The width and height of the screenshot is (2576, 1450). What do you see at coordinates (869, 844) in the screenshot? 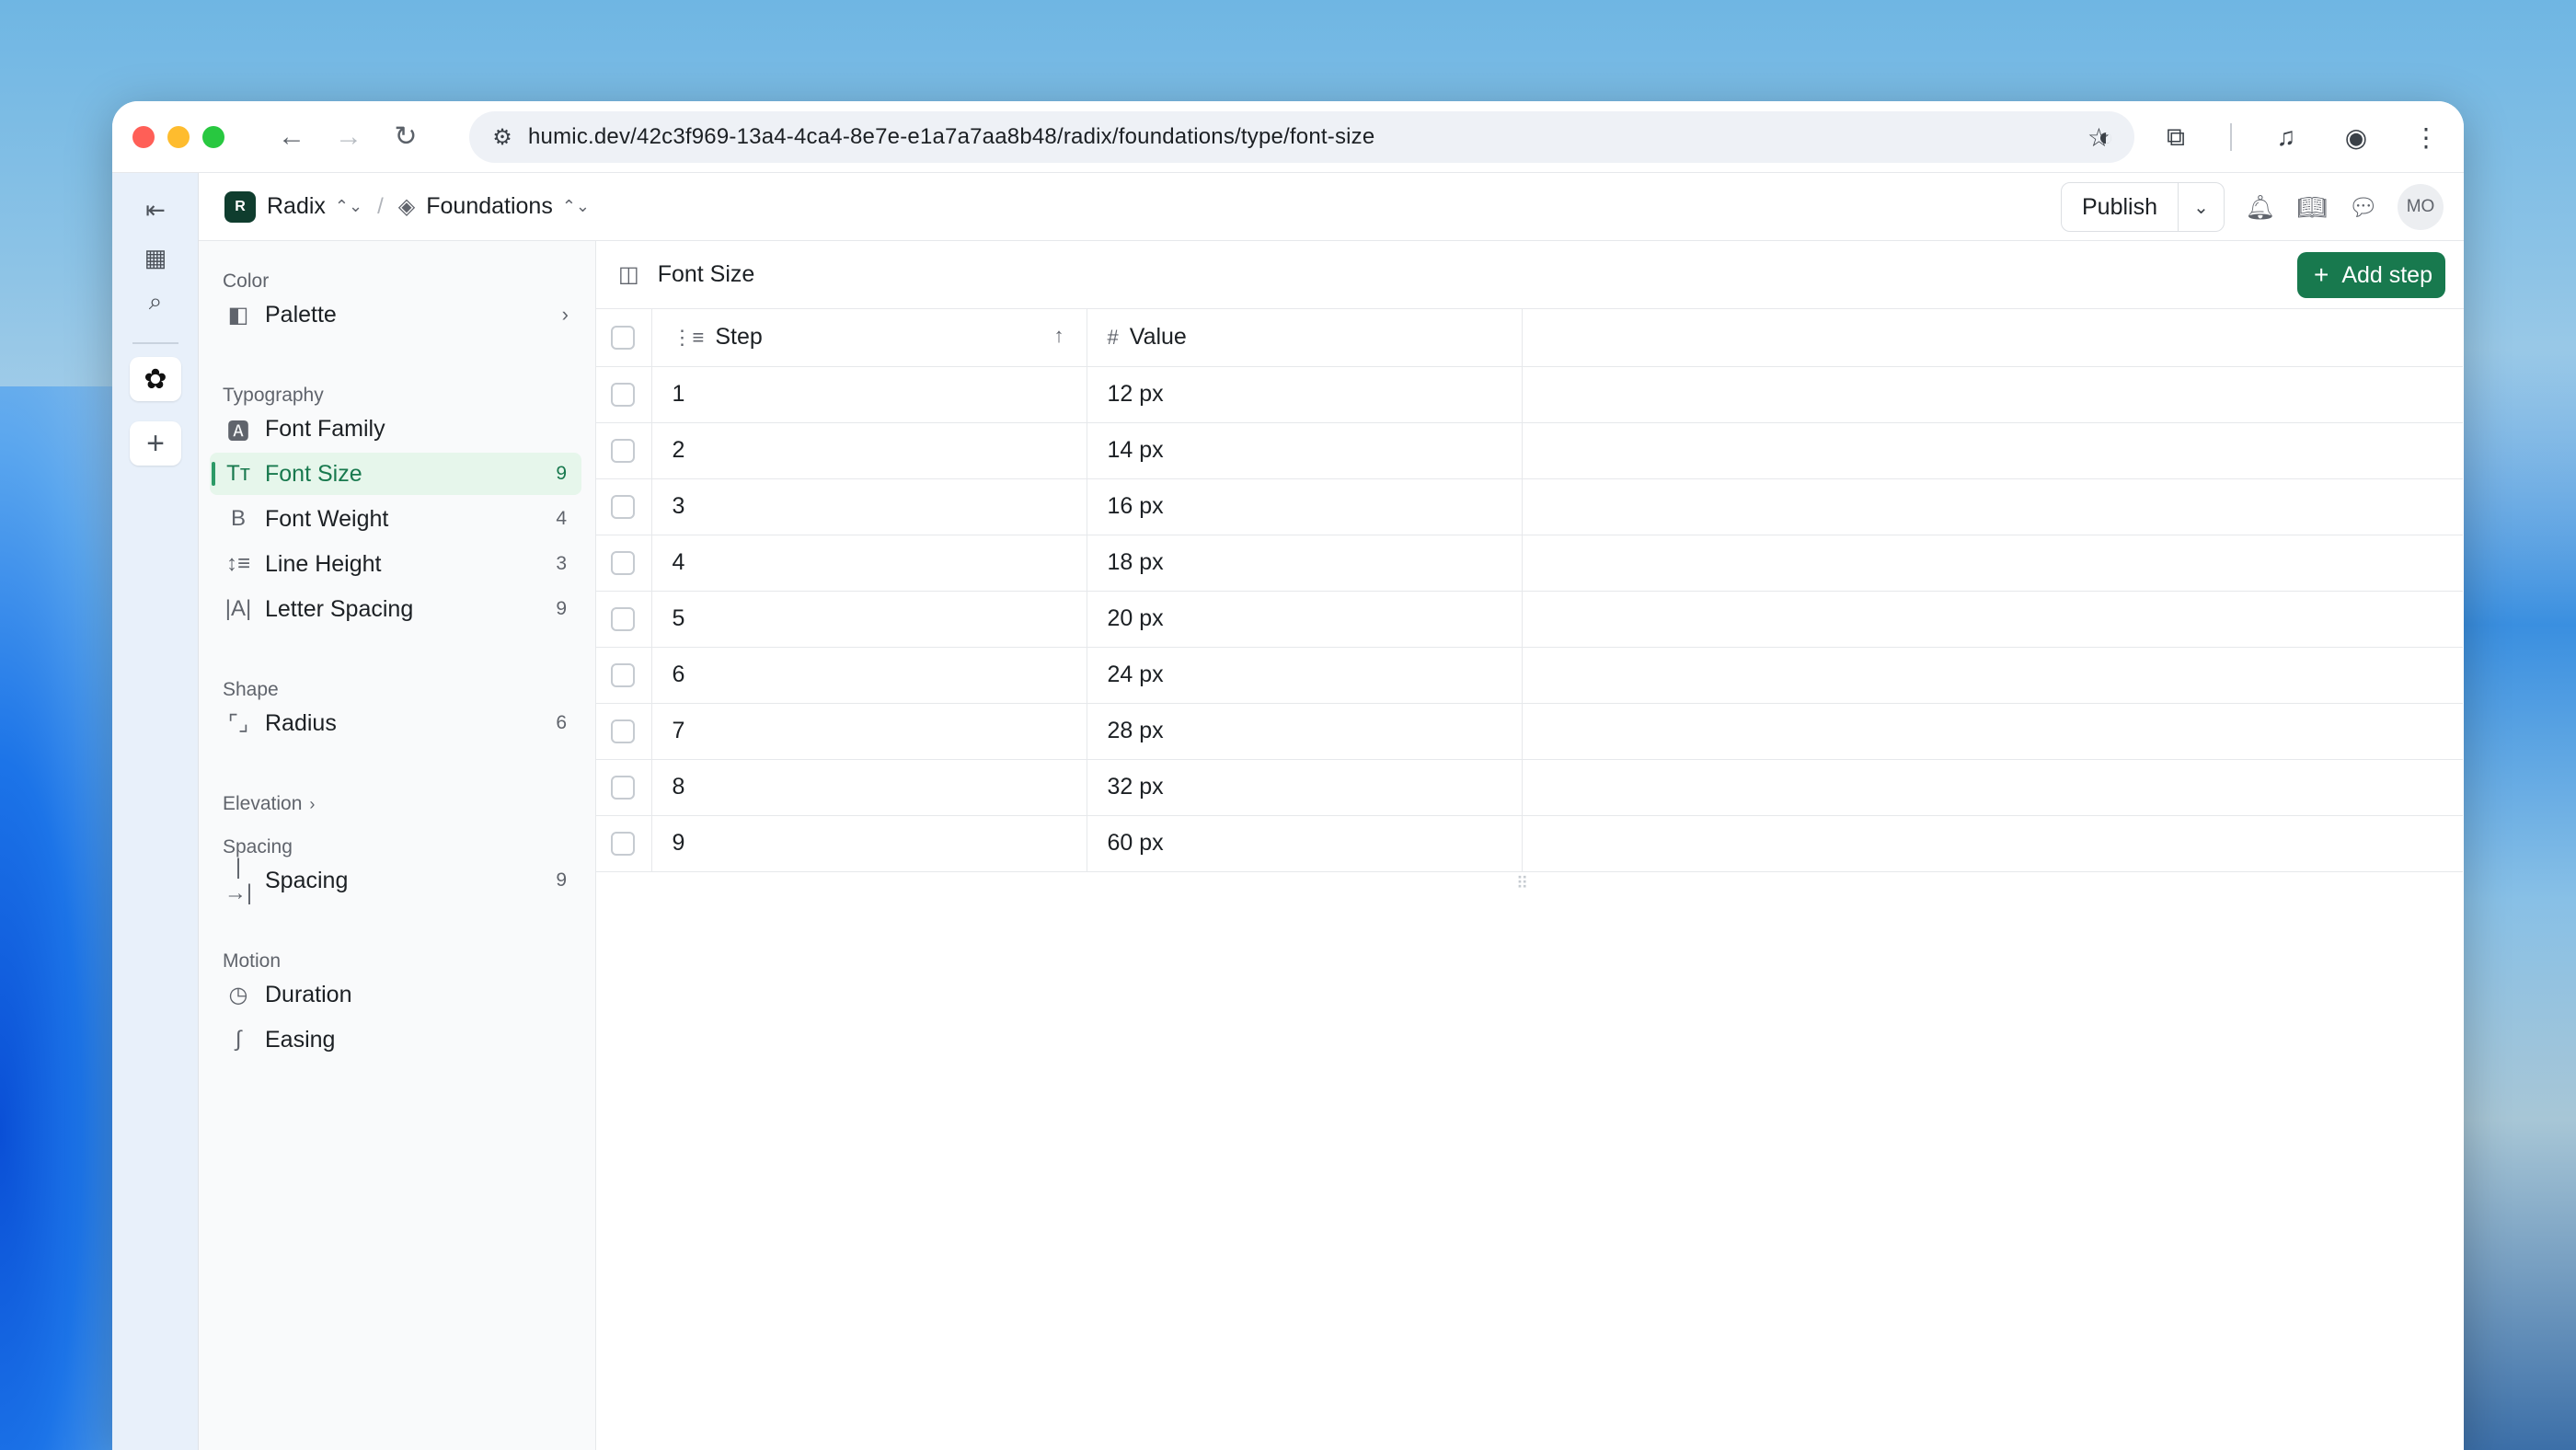
I see `step-cell: 9` at bounding box center [869, 844].